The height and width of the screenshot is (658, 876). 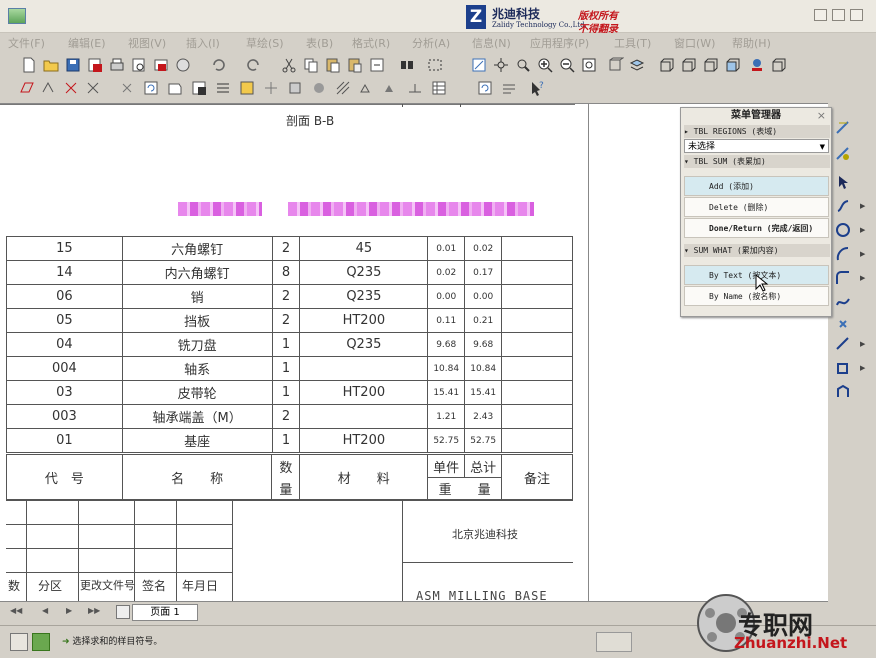 What do you see at coordinates (843, 230) in the screenshot?
I see `circle-tool-icon` at bounding box center [843, 230].